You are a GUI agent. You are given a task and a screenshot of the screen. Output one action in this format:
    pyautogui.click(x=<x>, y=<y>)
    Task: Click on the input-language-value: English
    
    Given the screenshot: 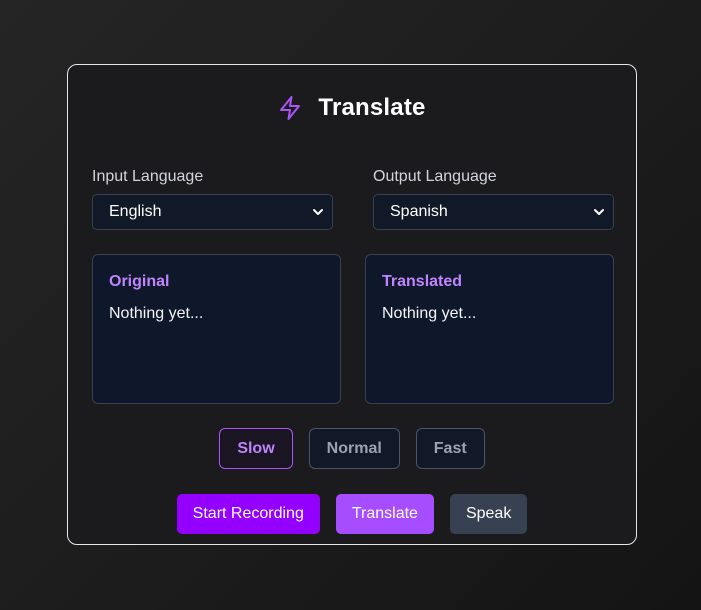 What is the action you would take?
    pyautogui.click(x=135, y=211)
    